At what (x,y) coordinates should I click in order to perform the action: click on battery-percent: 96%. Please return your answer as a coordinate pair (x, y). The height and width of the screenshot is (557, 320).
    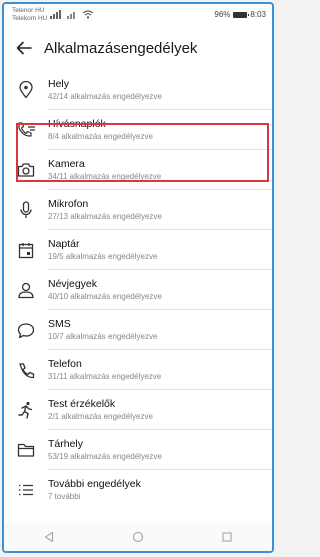
    Looking at the image, I should click on (222, 14).